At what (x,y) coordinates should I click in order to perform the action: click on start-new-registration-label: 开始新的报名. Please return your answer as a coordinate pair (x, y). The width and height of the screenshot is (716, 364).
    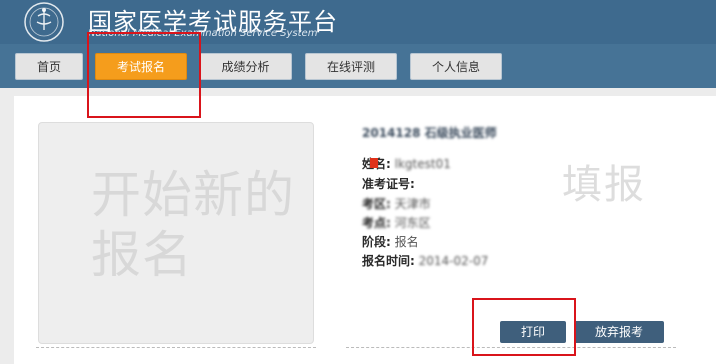
    Looking at the image, I should click on (193, 225).